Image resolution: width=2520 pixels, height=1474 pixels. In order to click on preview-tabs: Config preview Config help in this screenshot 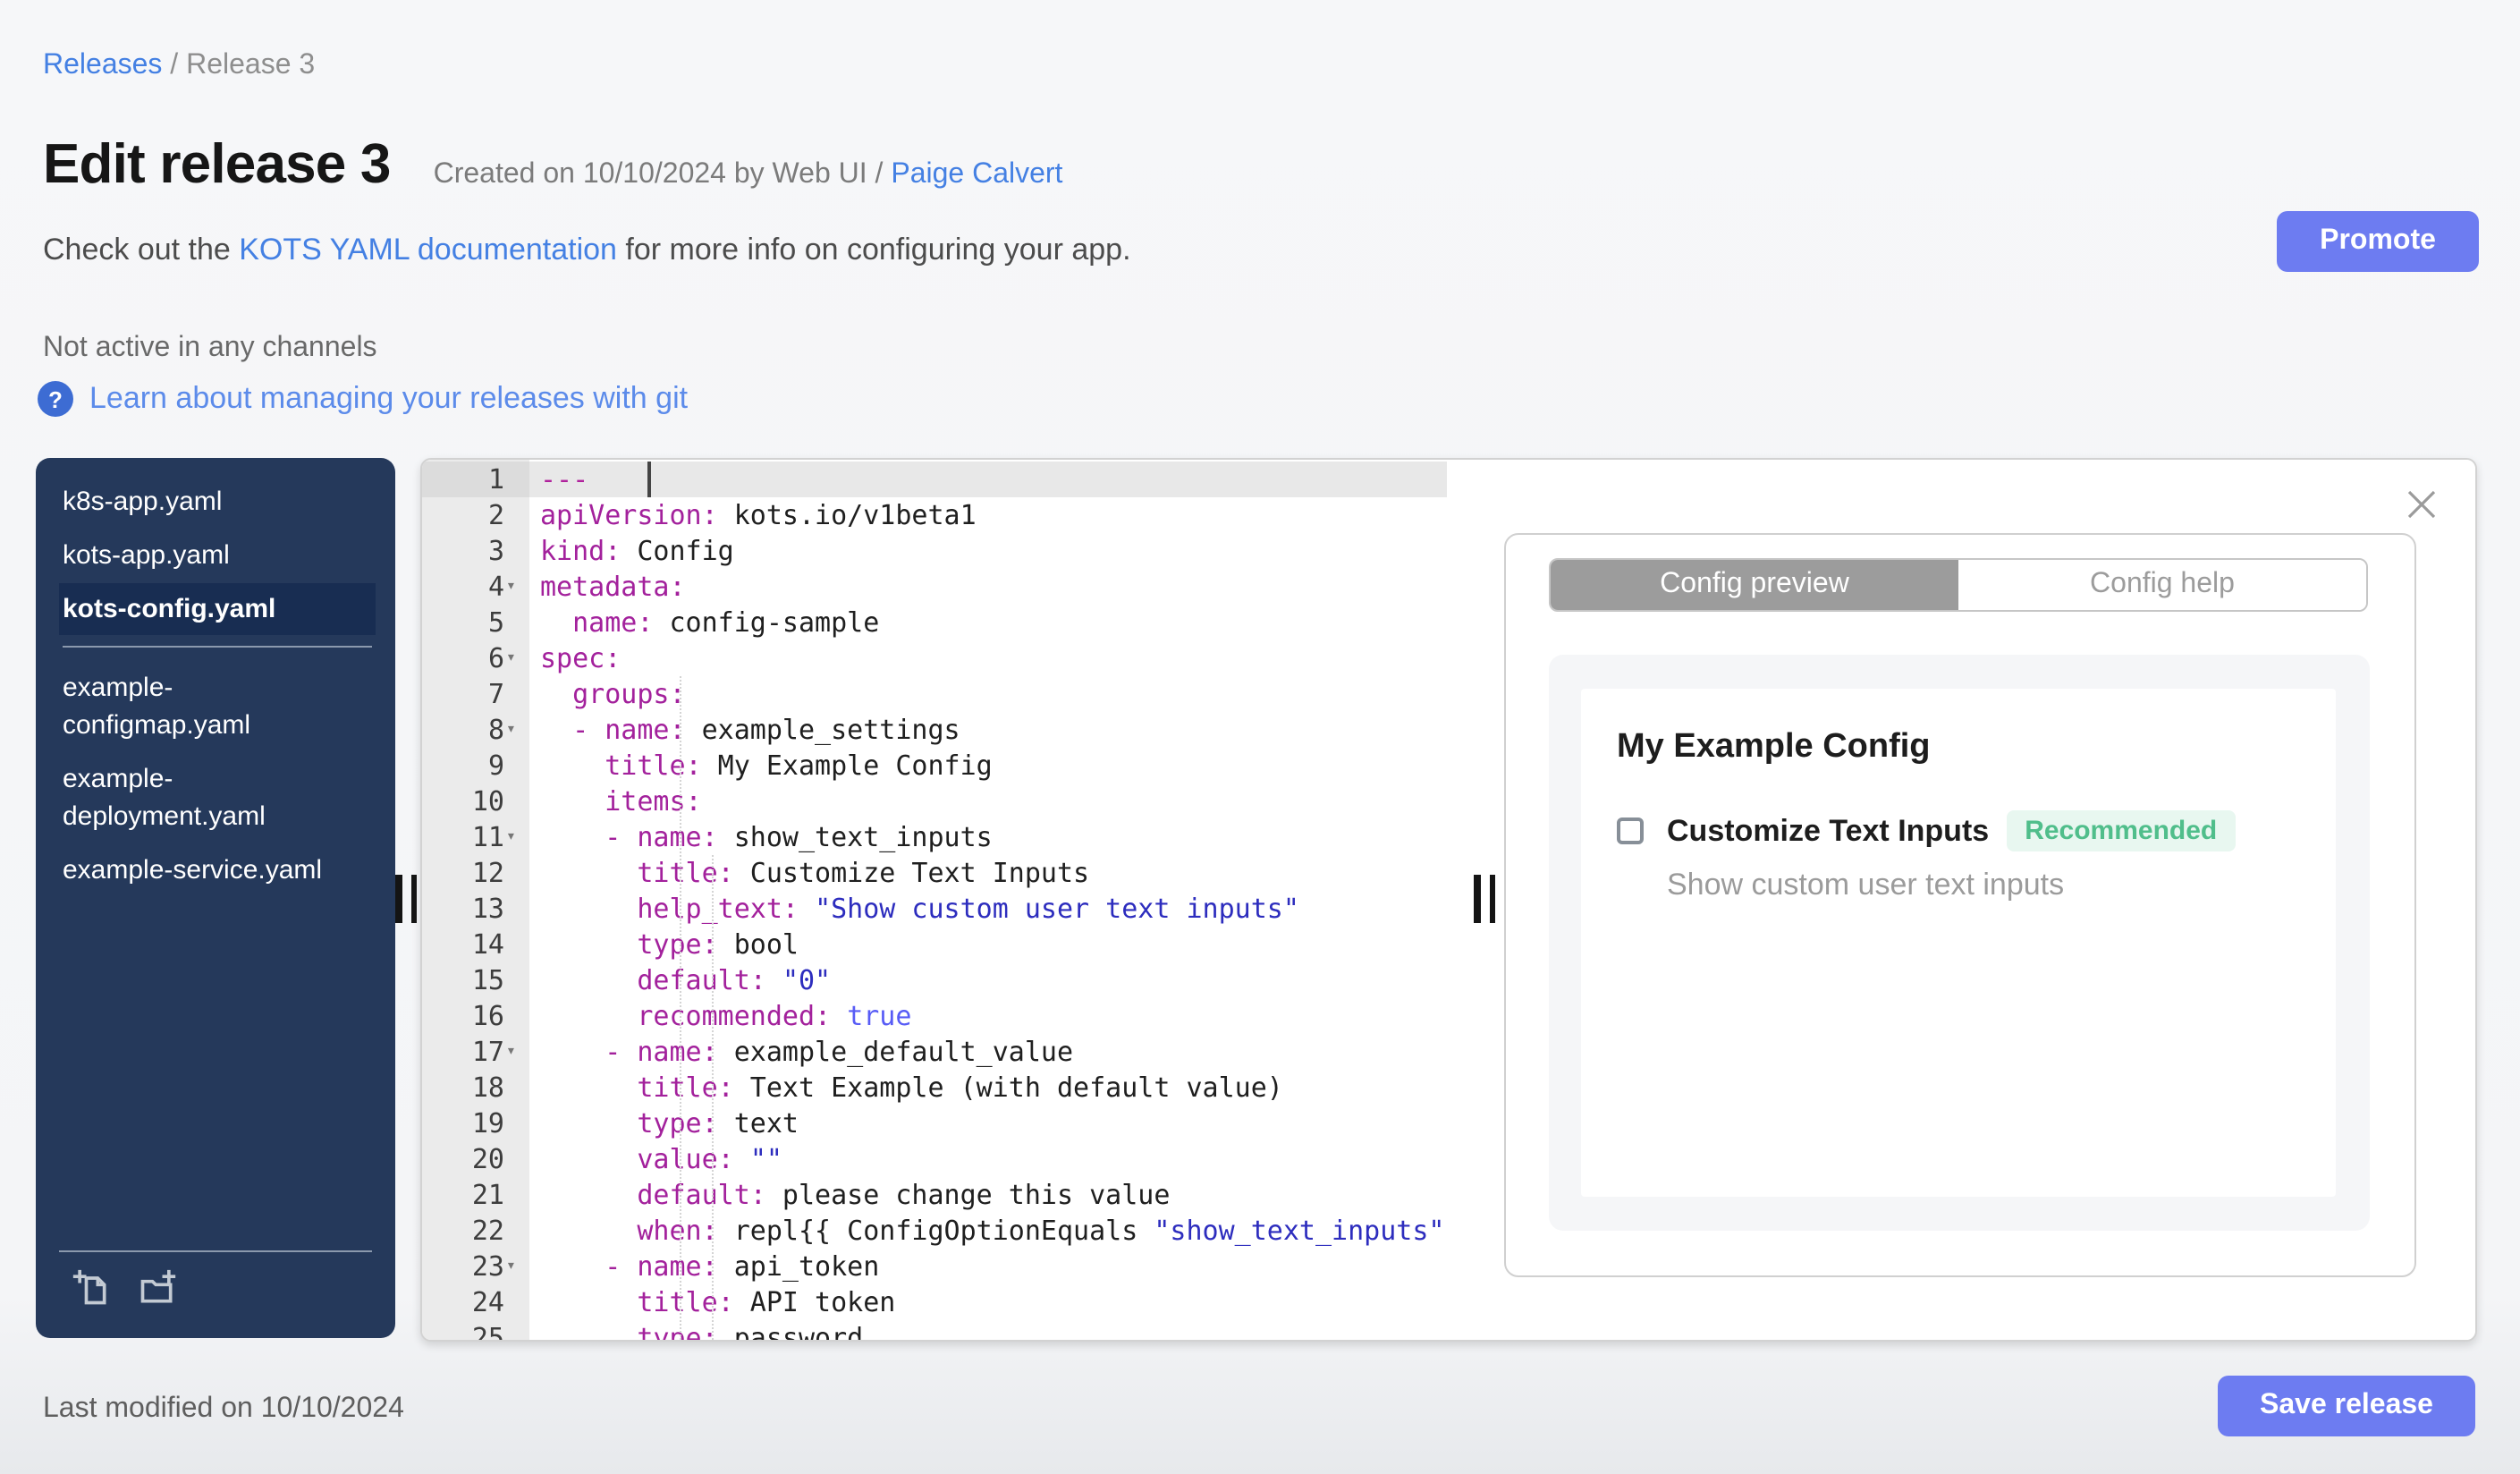, I will do `click(1958, 585)`.